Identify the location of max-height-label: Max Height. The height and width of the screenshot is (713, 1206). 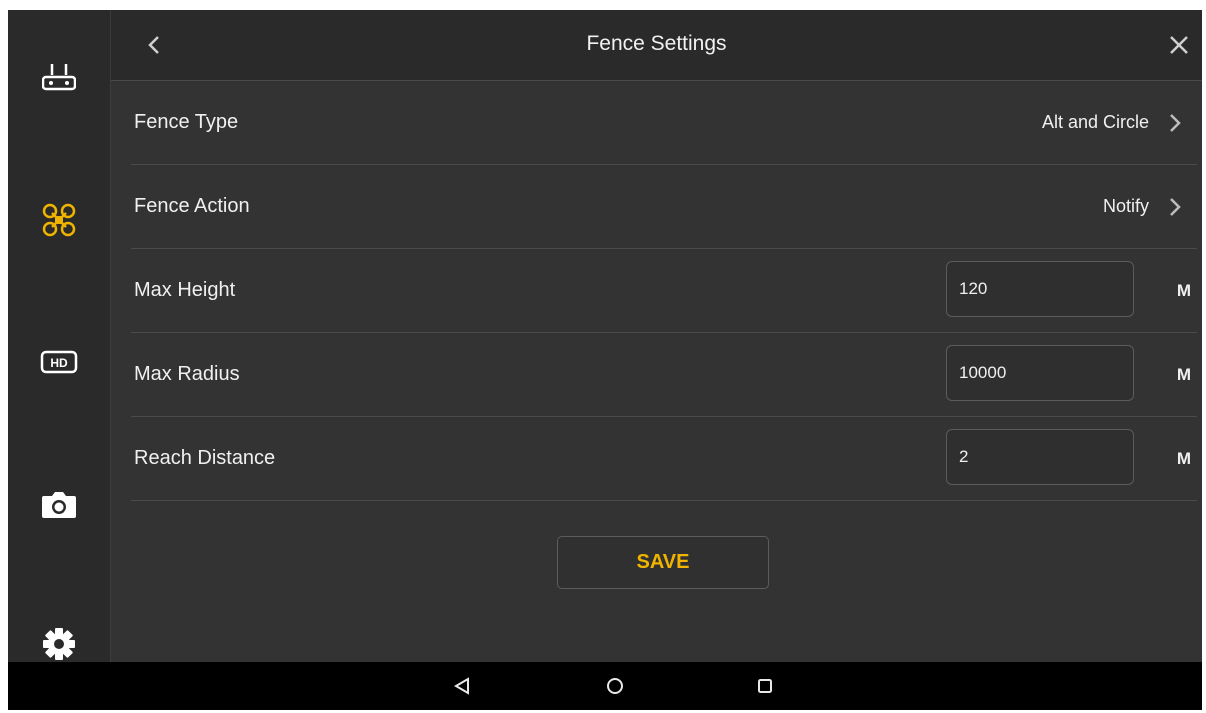
(185, 290).